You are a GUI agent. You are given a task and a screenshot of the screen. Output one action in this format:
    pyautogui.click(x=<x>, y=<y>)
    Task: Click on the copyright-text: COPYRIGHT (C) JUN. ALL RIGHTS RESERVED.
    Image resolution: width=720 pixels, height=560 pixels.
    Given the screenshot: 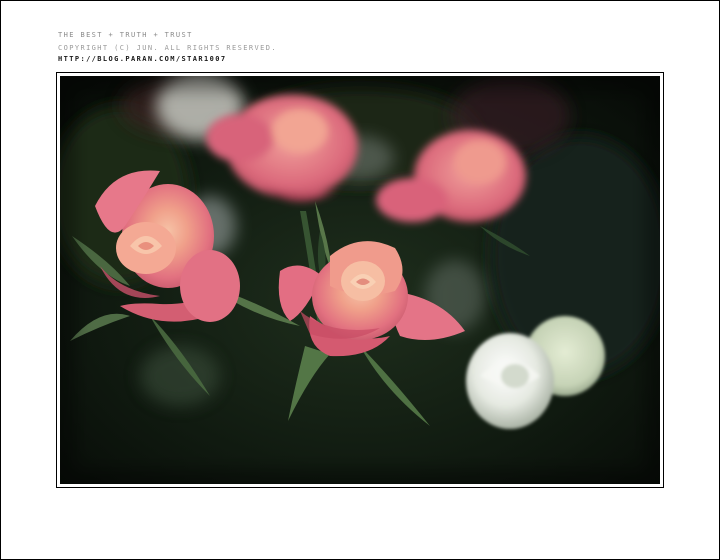 What is the action you would take?
    pyautogui.click(x=167, y=48)
    